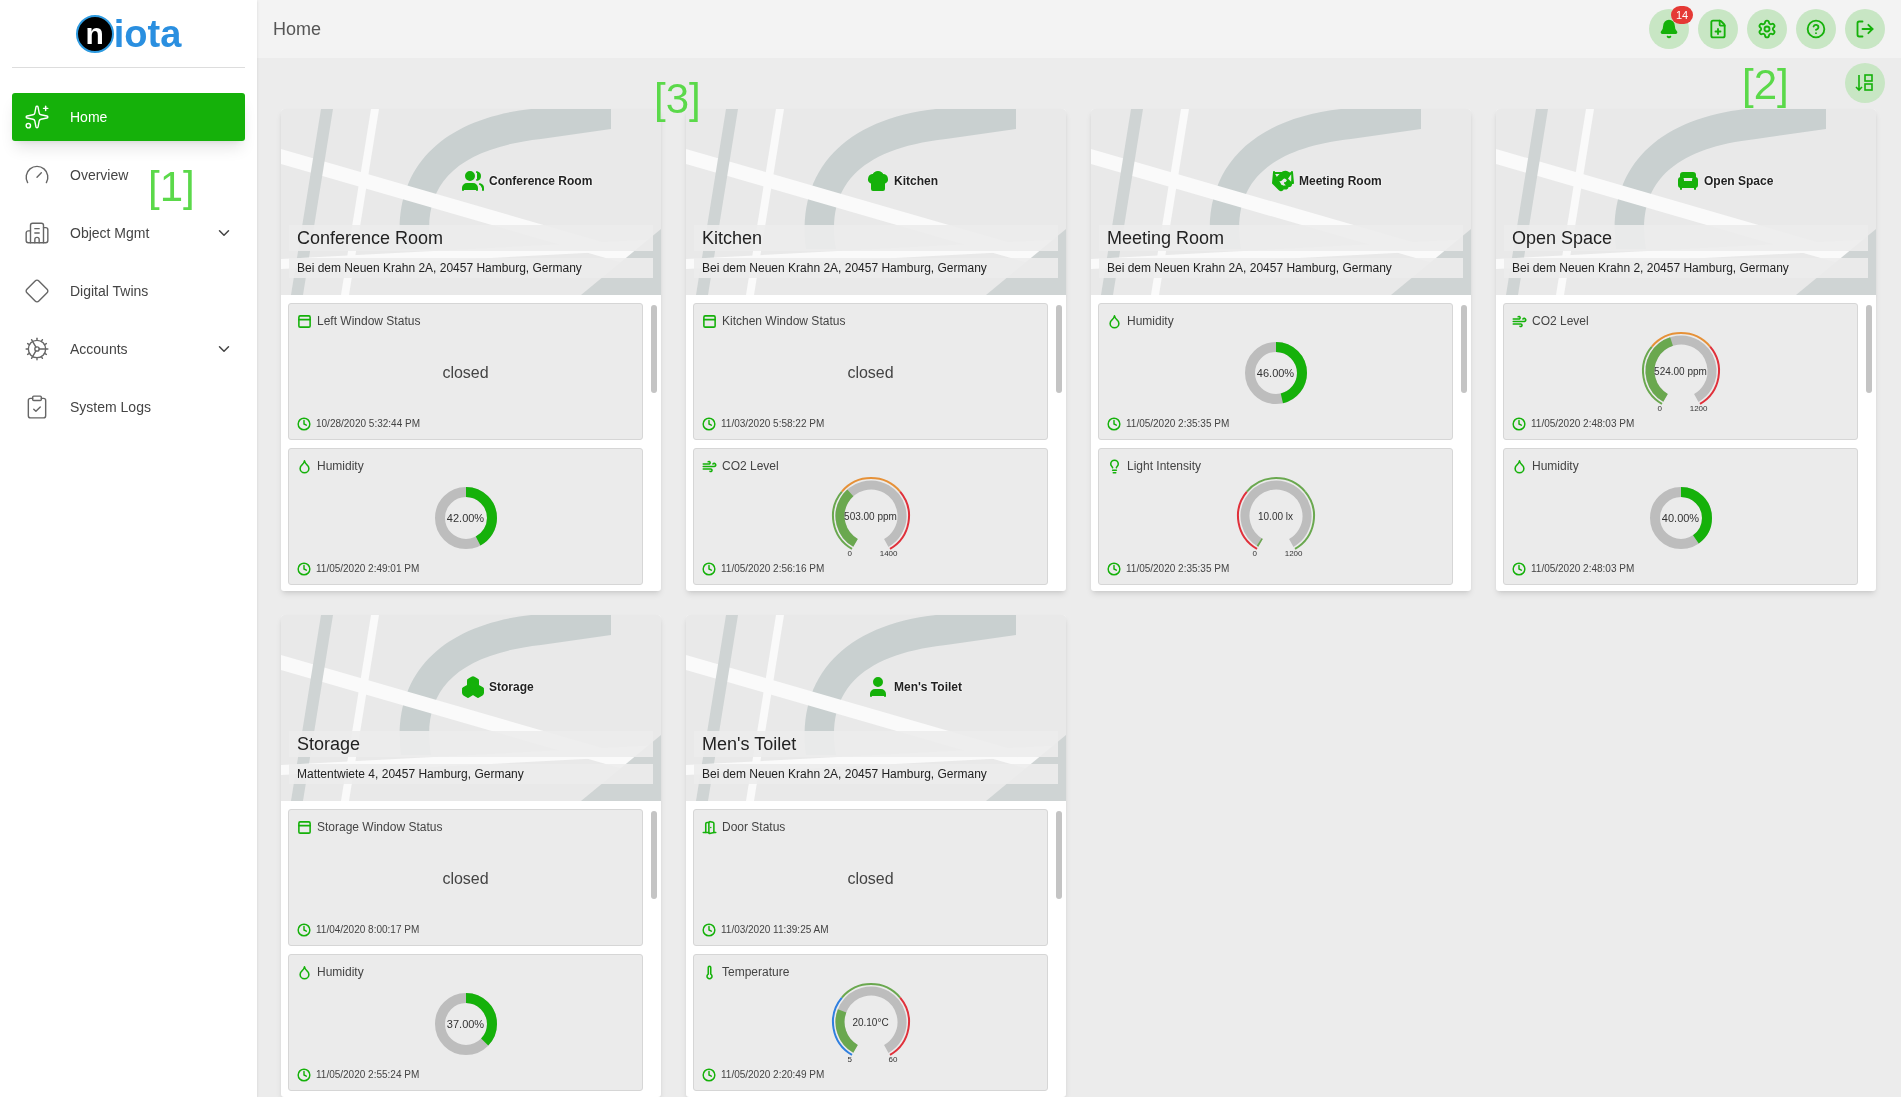  Describe the element at coordinates (893, 1060) in the screenshot. I see `max-label: 60` at that location.